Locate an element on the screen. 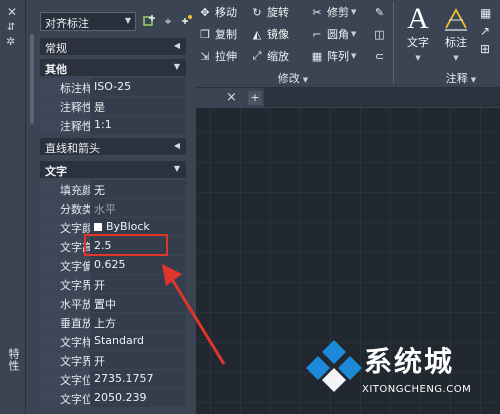 Image resolution: width=500 pixels, height=414 pixels. select-objects-icon: ⌖ is located at coordinates (168, 21).